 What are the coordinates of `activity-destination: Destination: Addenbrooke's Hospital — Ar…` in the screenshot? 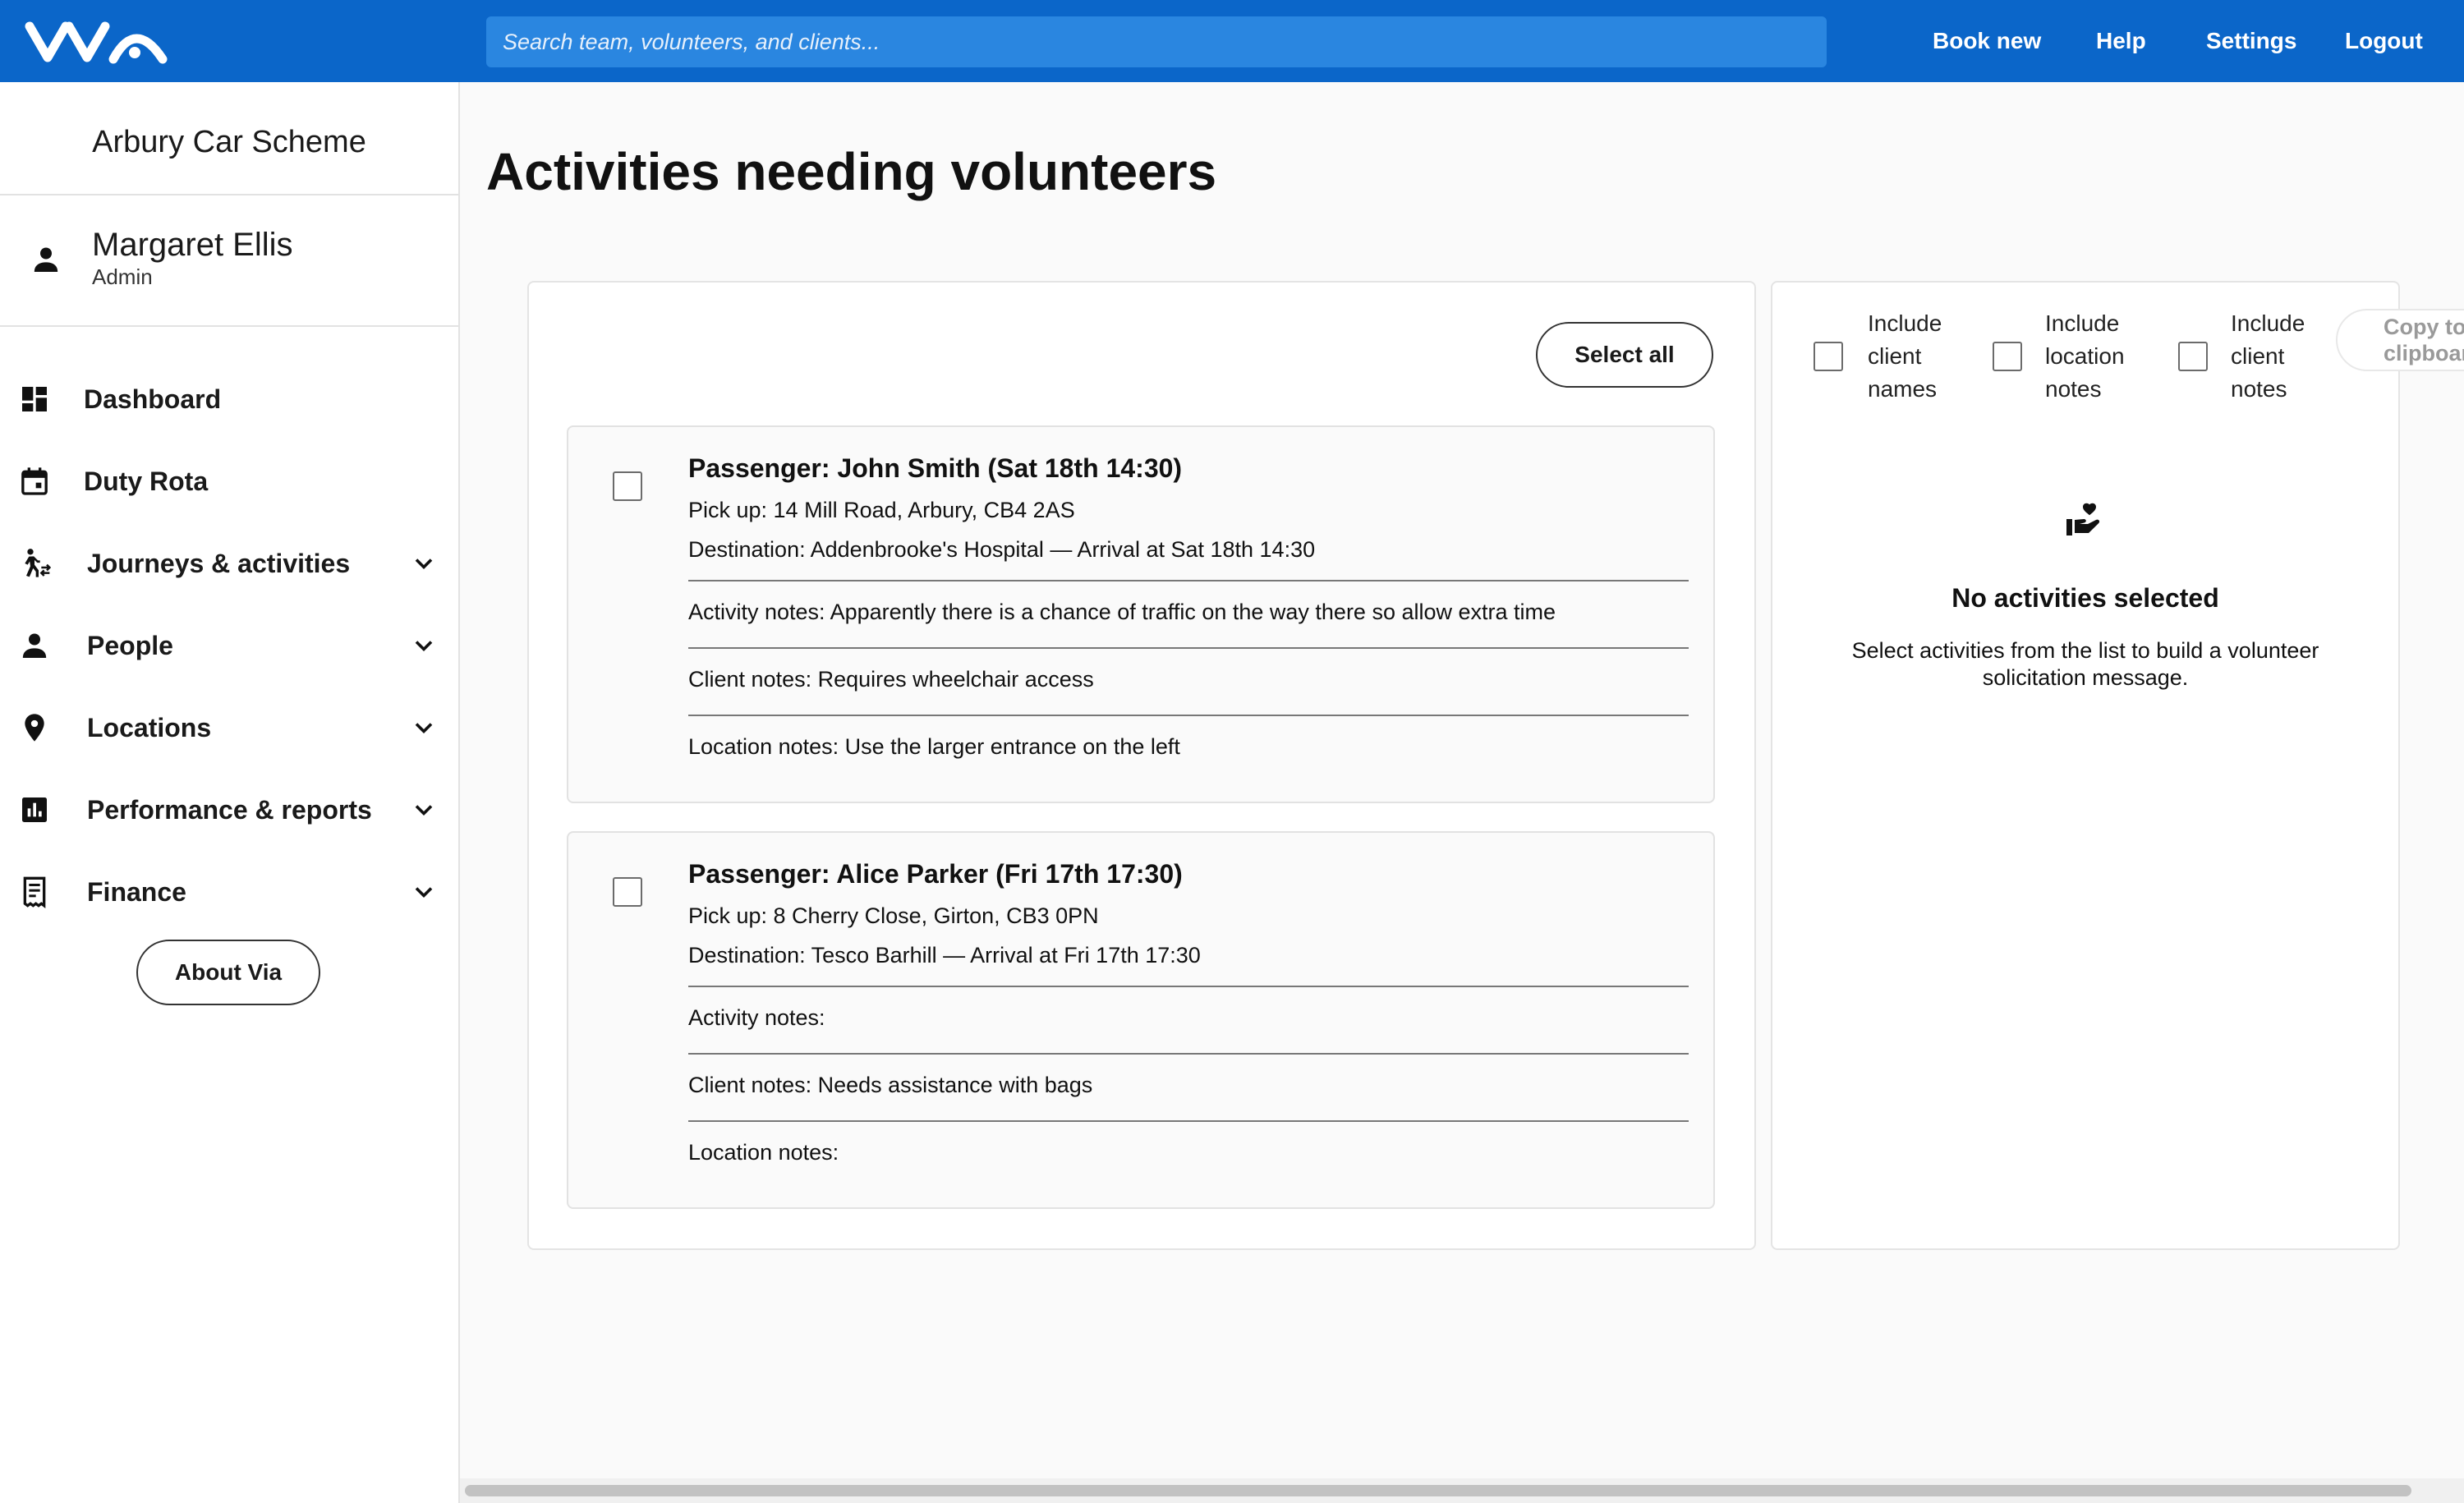 It's located at (1002, 549).